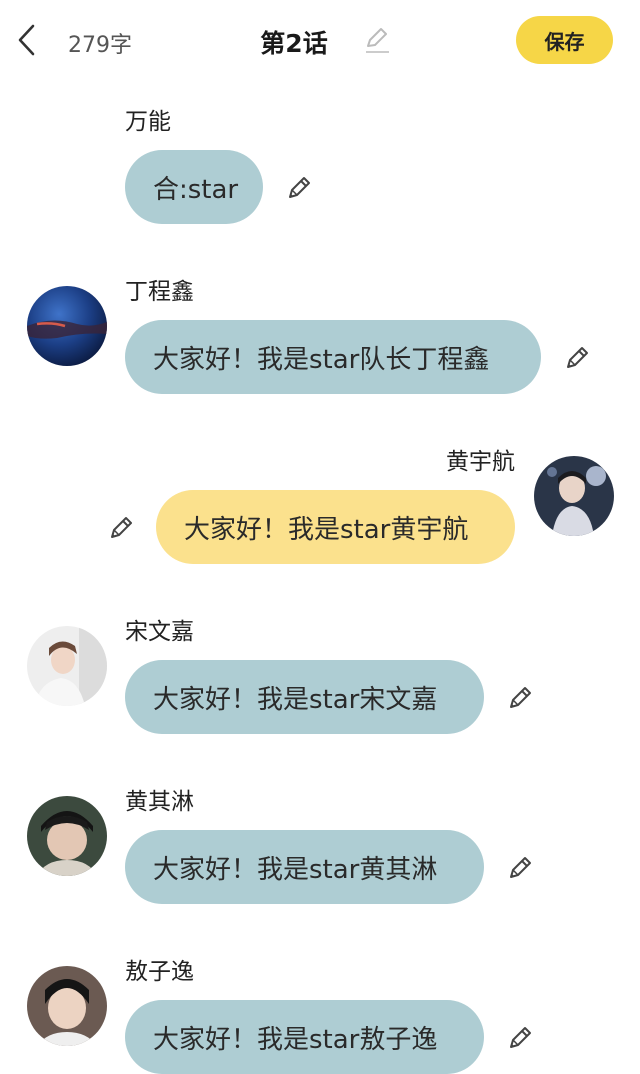 Image resolution: width=640 pixels, height=1074 pixels. What do you see at coordinates (194, 187) in the screenshot?
I see `message-bubble: 合:star` at bounding box center [194, 187].